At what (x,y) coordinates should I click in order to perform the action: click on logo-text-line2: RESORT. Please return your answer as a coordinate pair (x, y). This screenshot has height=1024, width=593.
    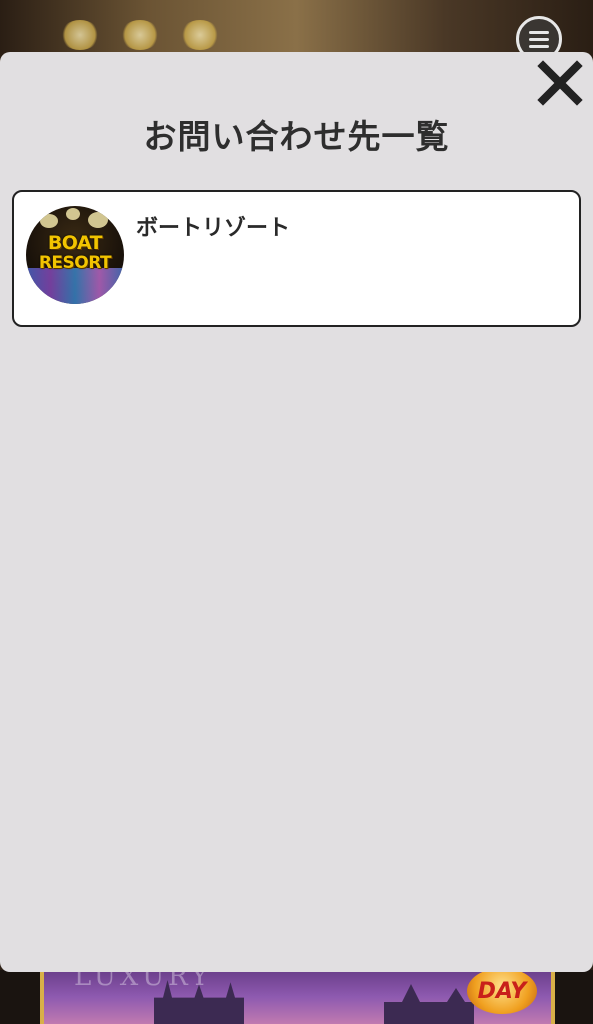
    Looking at the image, I should click on (75, 263).